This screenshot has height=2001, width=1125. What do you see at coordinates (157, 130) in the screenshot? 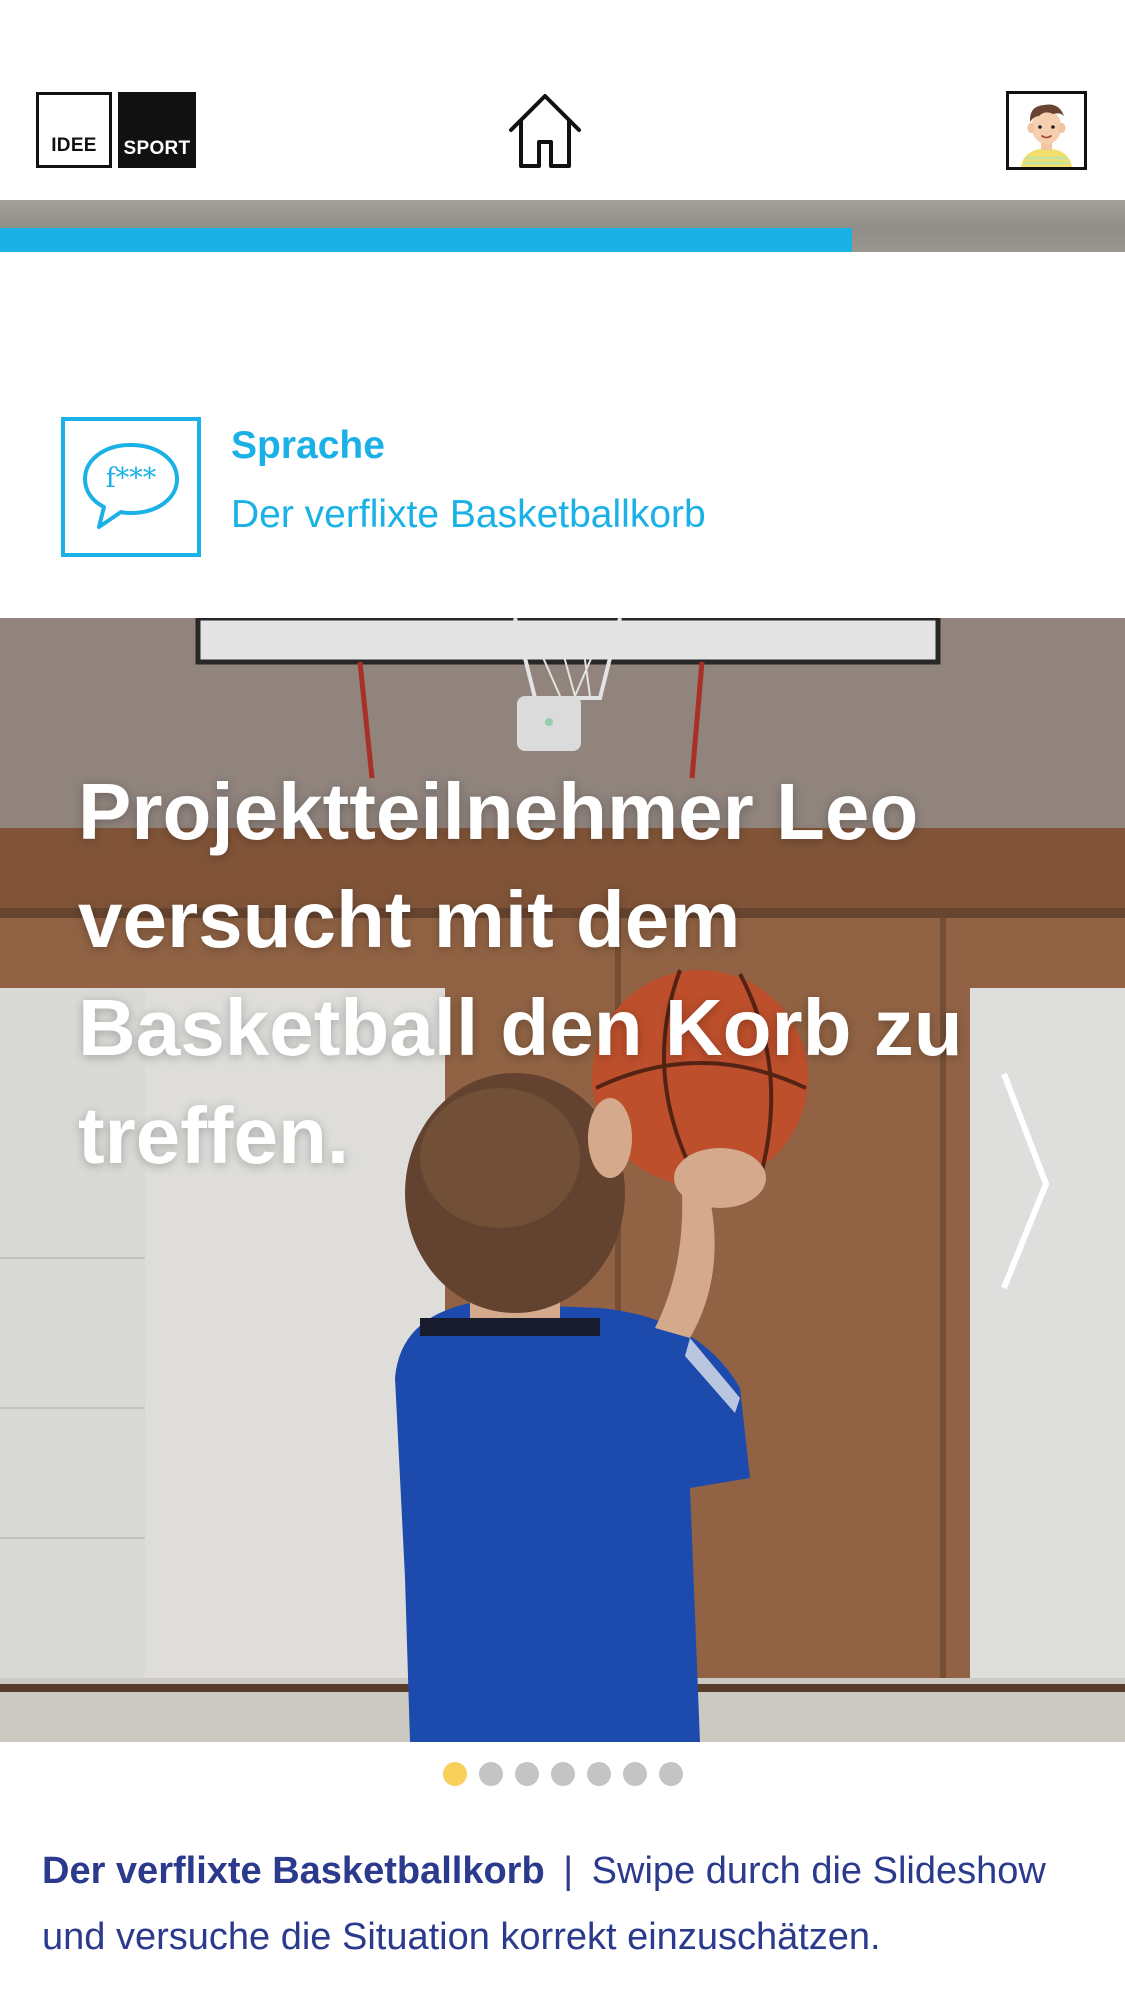
I see `logo-sport: SPORT` at bounding box center [157, 130].